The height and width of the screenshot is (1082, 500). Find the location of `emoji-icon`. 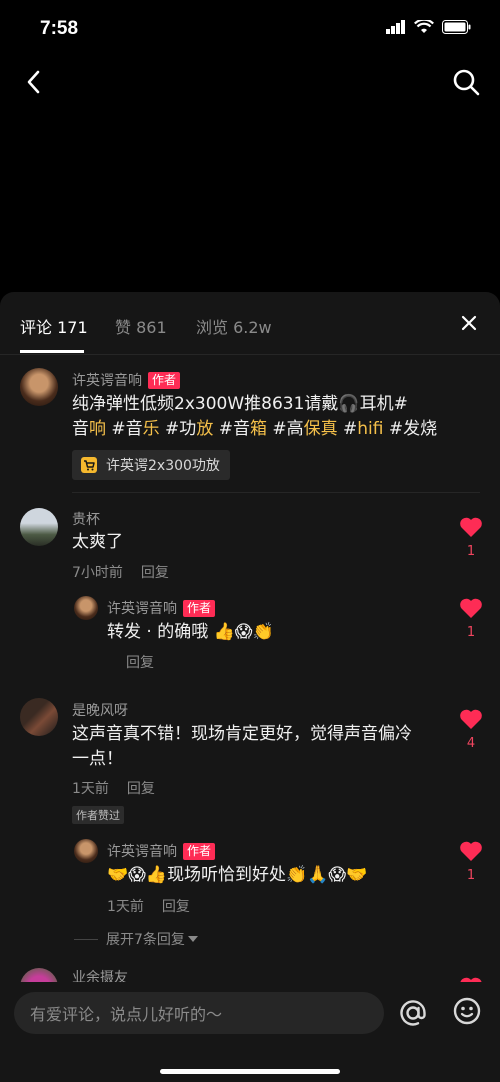

emoji-icon is located at coordinates (467, 1011).